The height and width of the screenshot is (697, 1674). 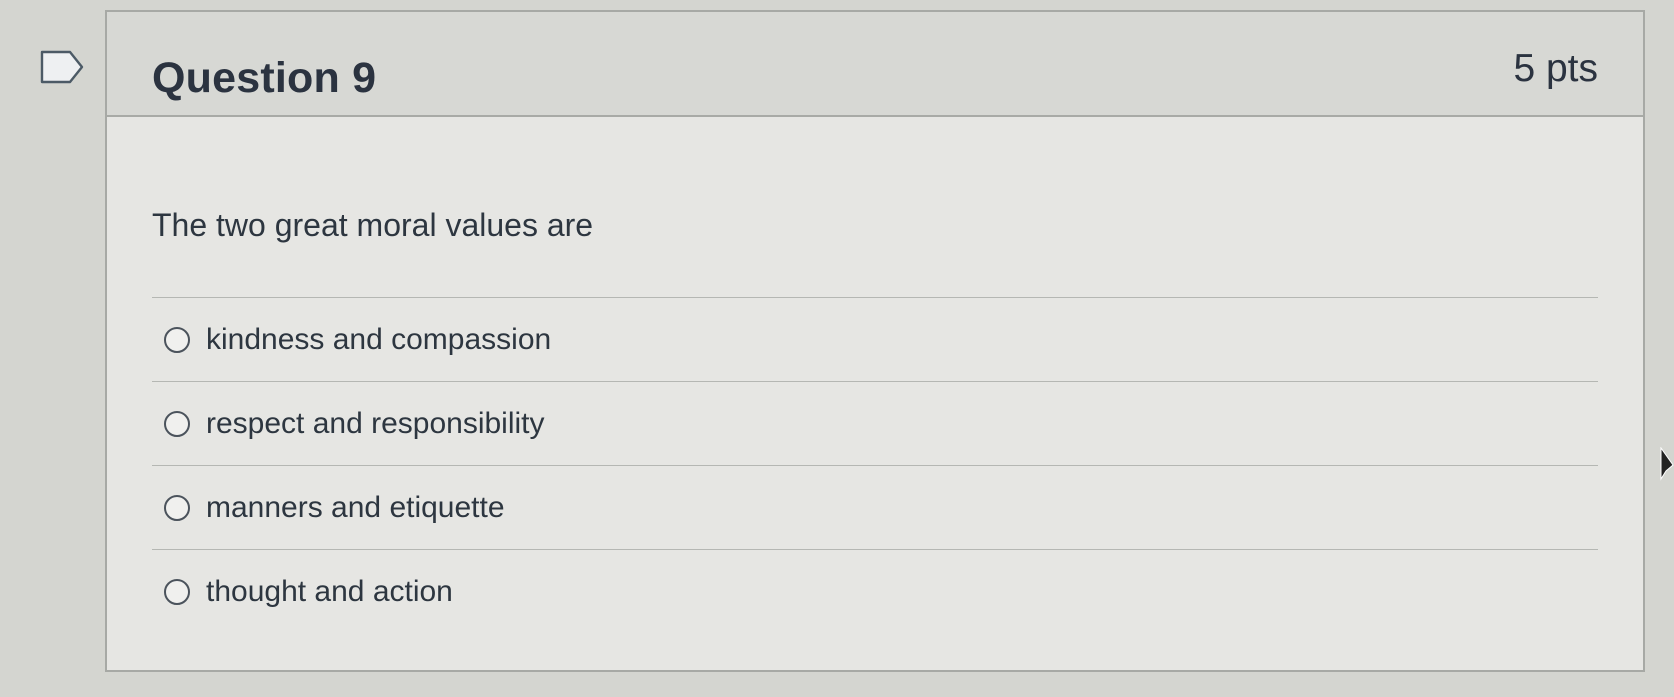 I want to click on answer-option-2: respect and responsibility, so click(x=875, y=423).